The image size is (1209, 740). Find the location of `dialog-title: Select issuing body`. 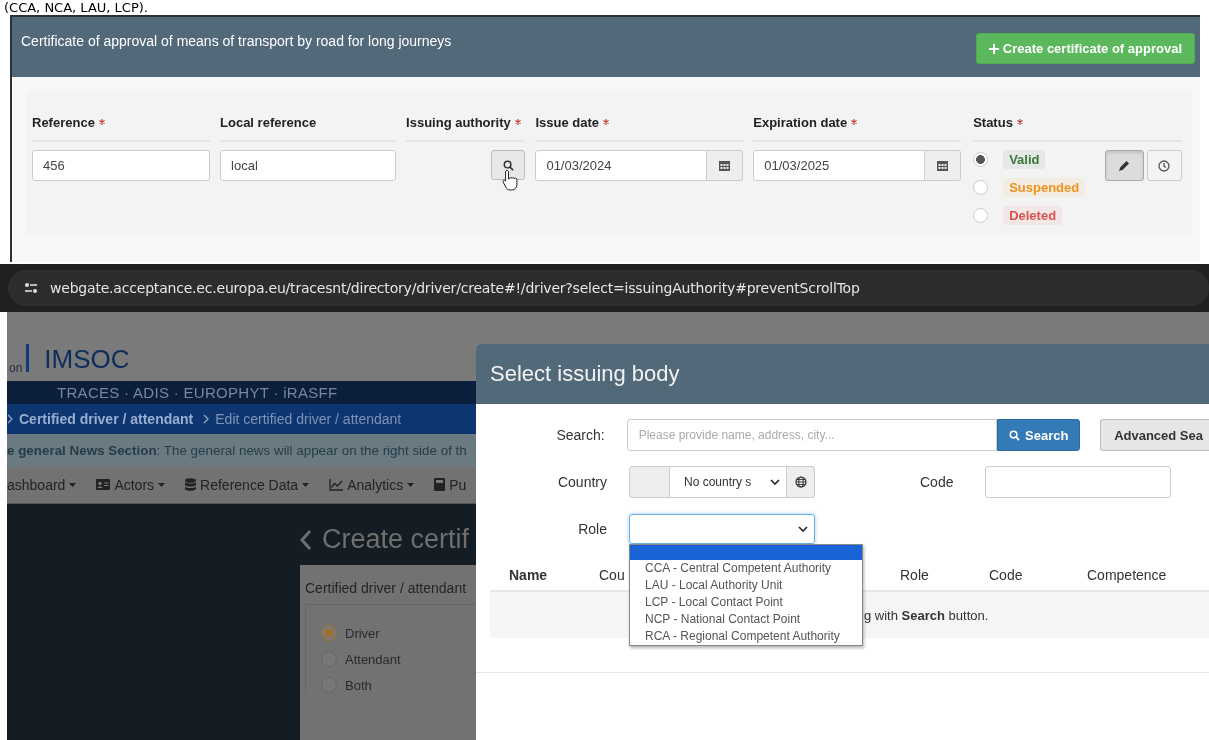

dialog-title: Select issuing body is located at coordinates (585, 374).